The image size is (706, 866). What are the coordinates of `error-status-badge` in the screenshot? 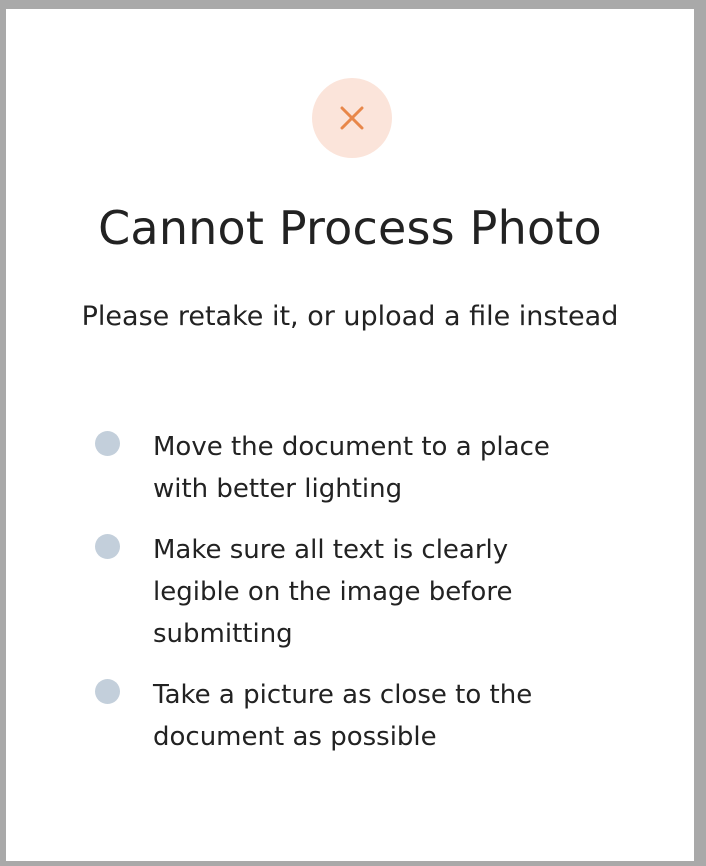 It's located at (352, 118).